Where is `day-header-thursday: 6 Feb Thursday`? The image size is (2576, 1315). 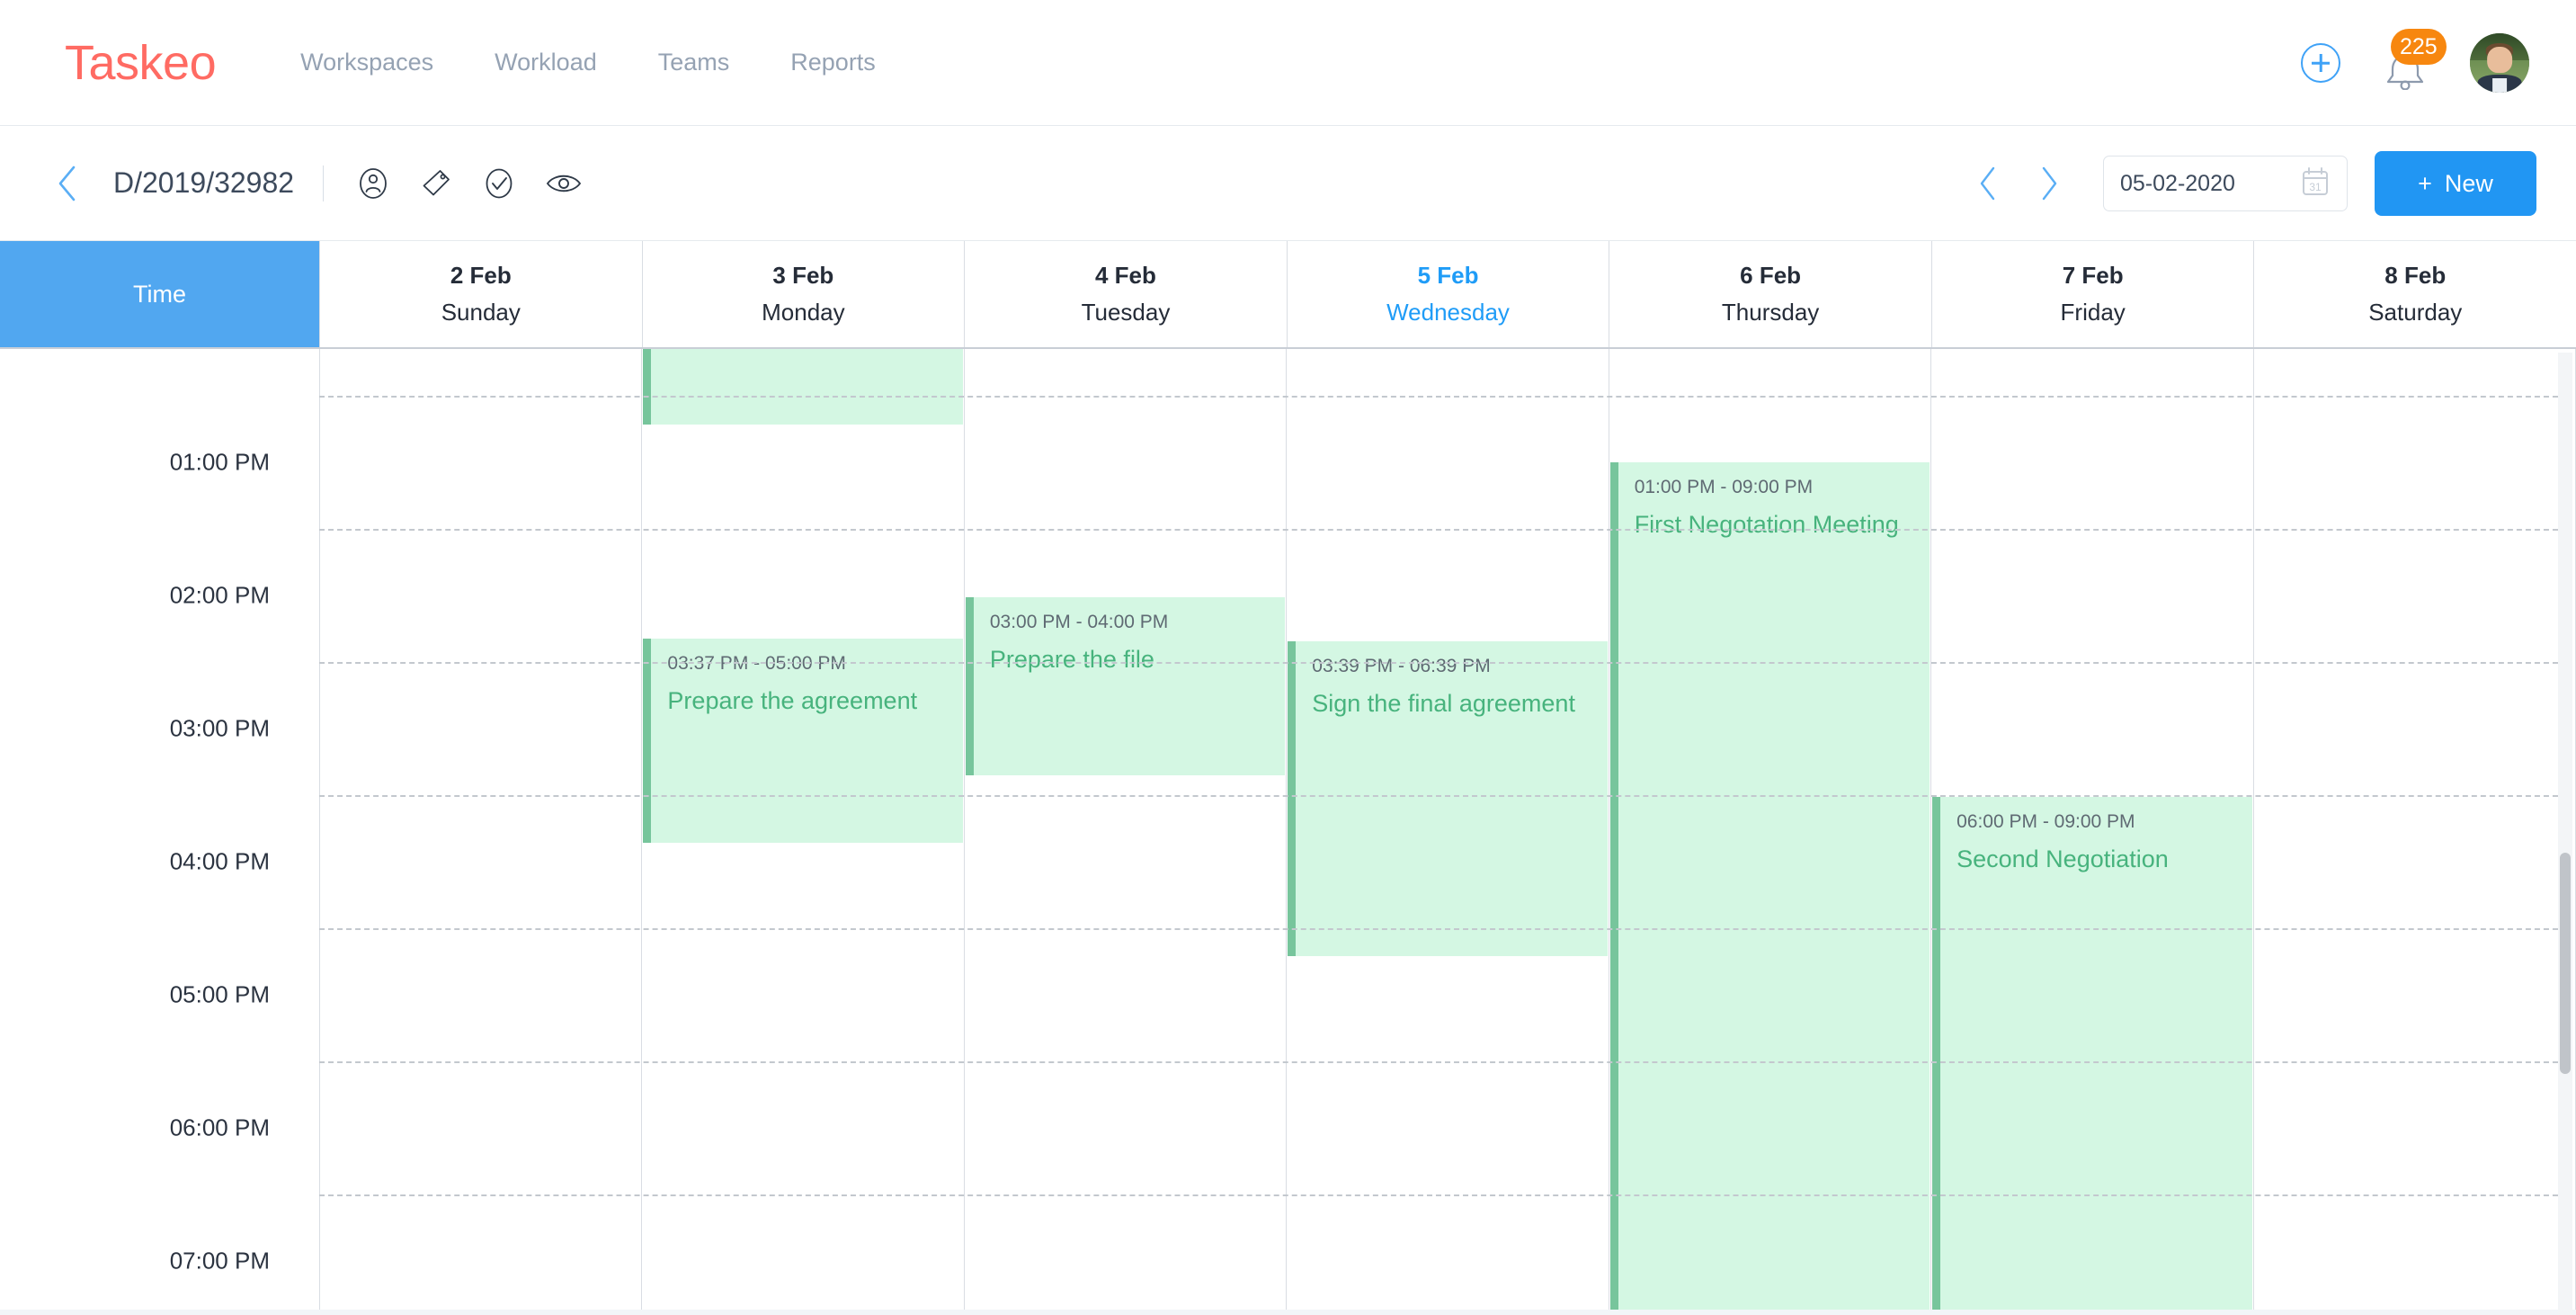 day-header-thursday: 6 Feb Thursday is located at coordinates (1770, 294).